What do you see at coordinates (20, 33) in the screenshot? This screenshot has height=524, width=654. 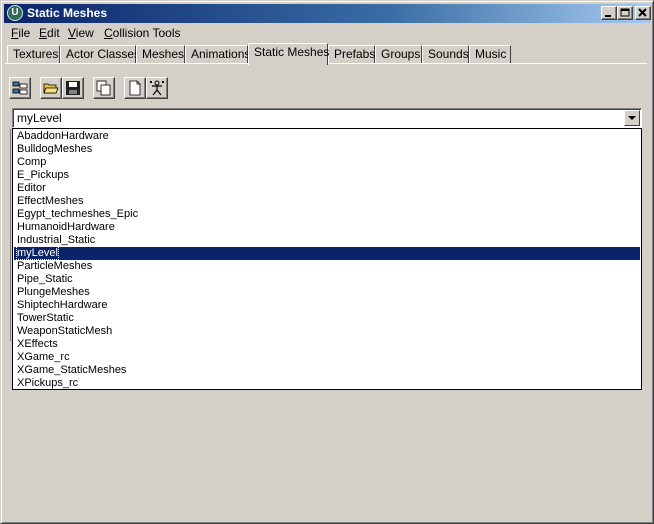 I see `menu-file: File` at bounding box center [20, 33].